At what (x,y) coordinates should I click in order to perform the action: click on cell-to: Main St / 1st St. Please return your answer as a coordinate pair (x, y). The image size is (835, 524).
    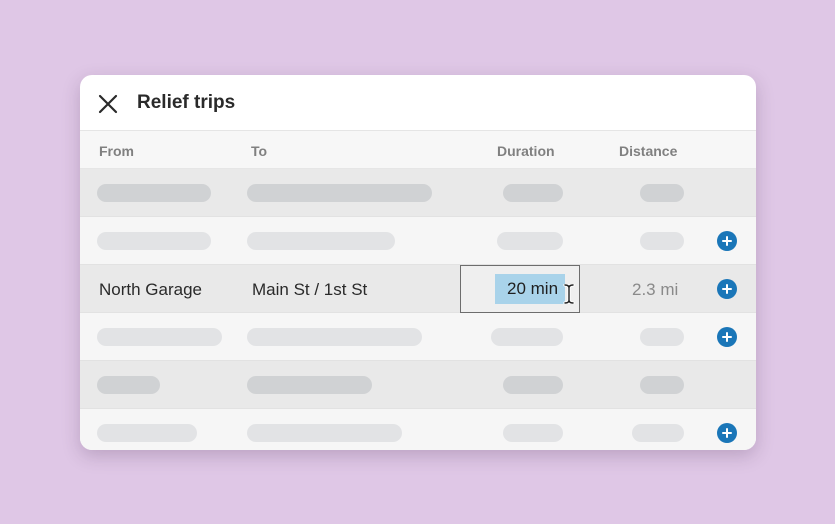
    Looking at the image, I should click on (310, 289).